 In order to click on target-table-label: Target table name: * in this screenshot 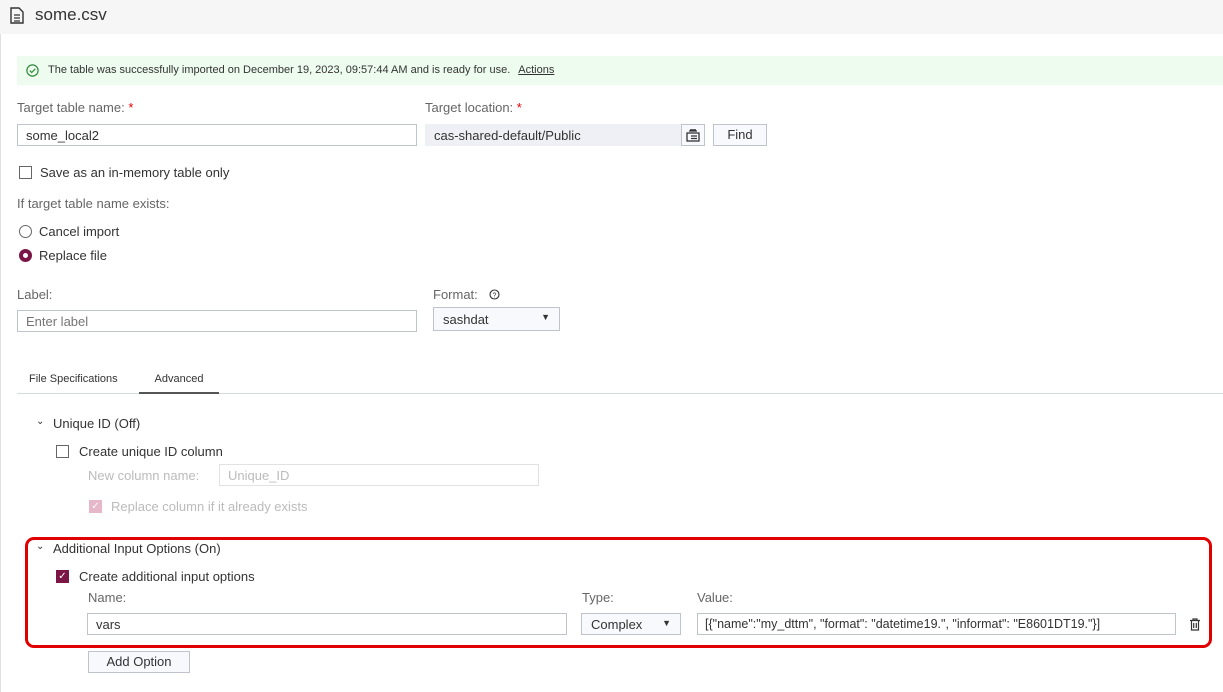, I will do `click(75, 107)`.